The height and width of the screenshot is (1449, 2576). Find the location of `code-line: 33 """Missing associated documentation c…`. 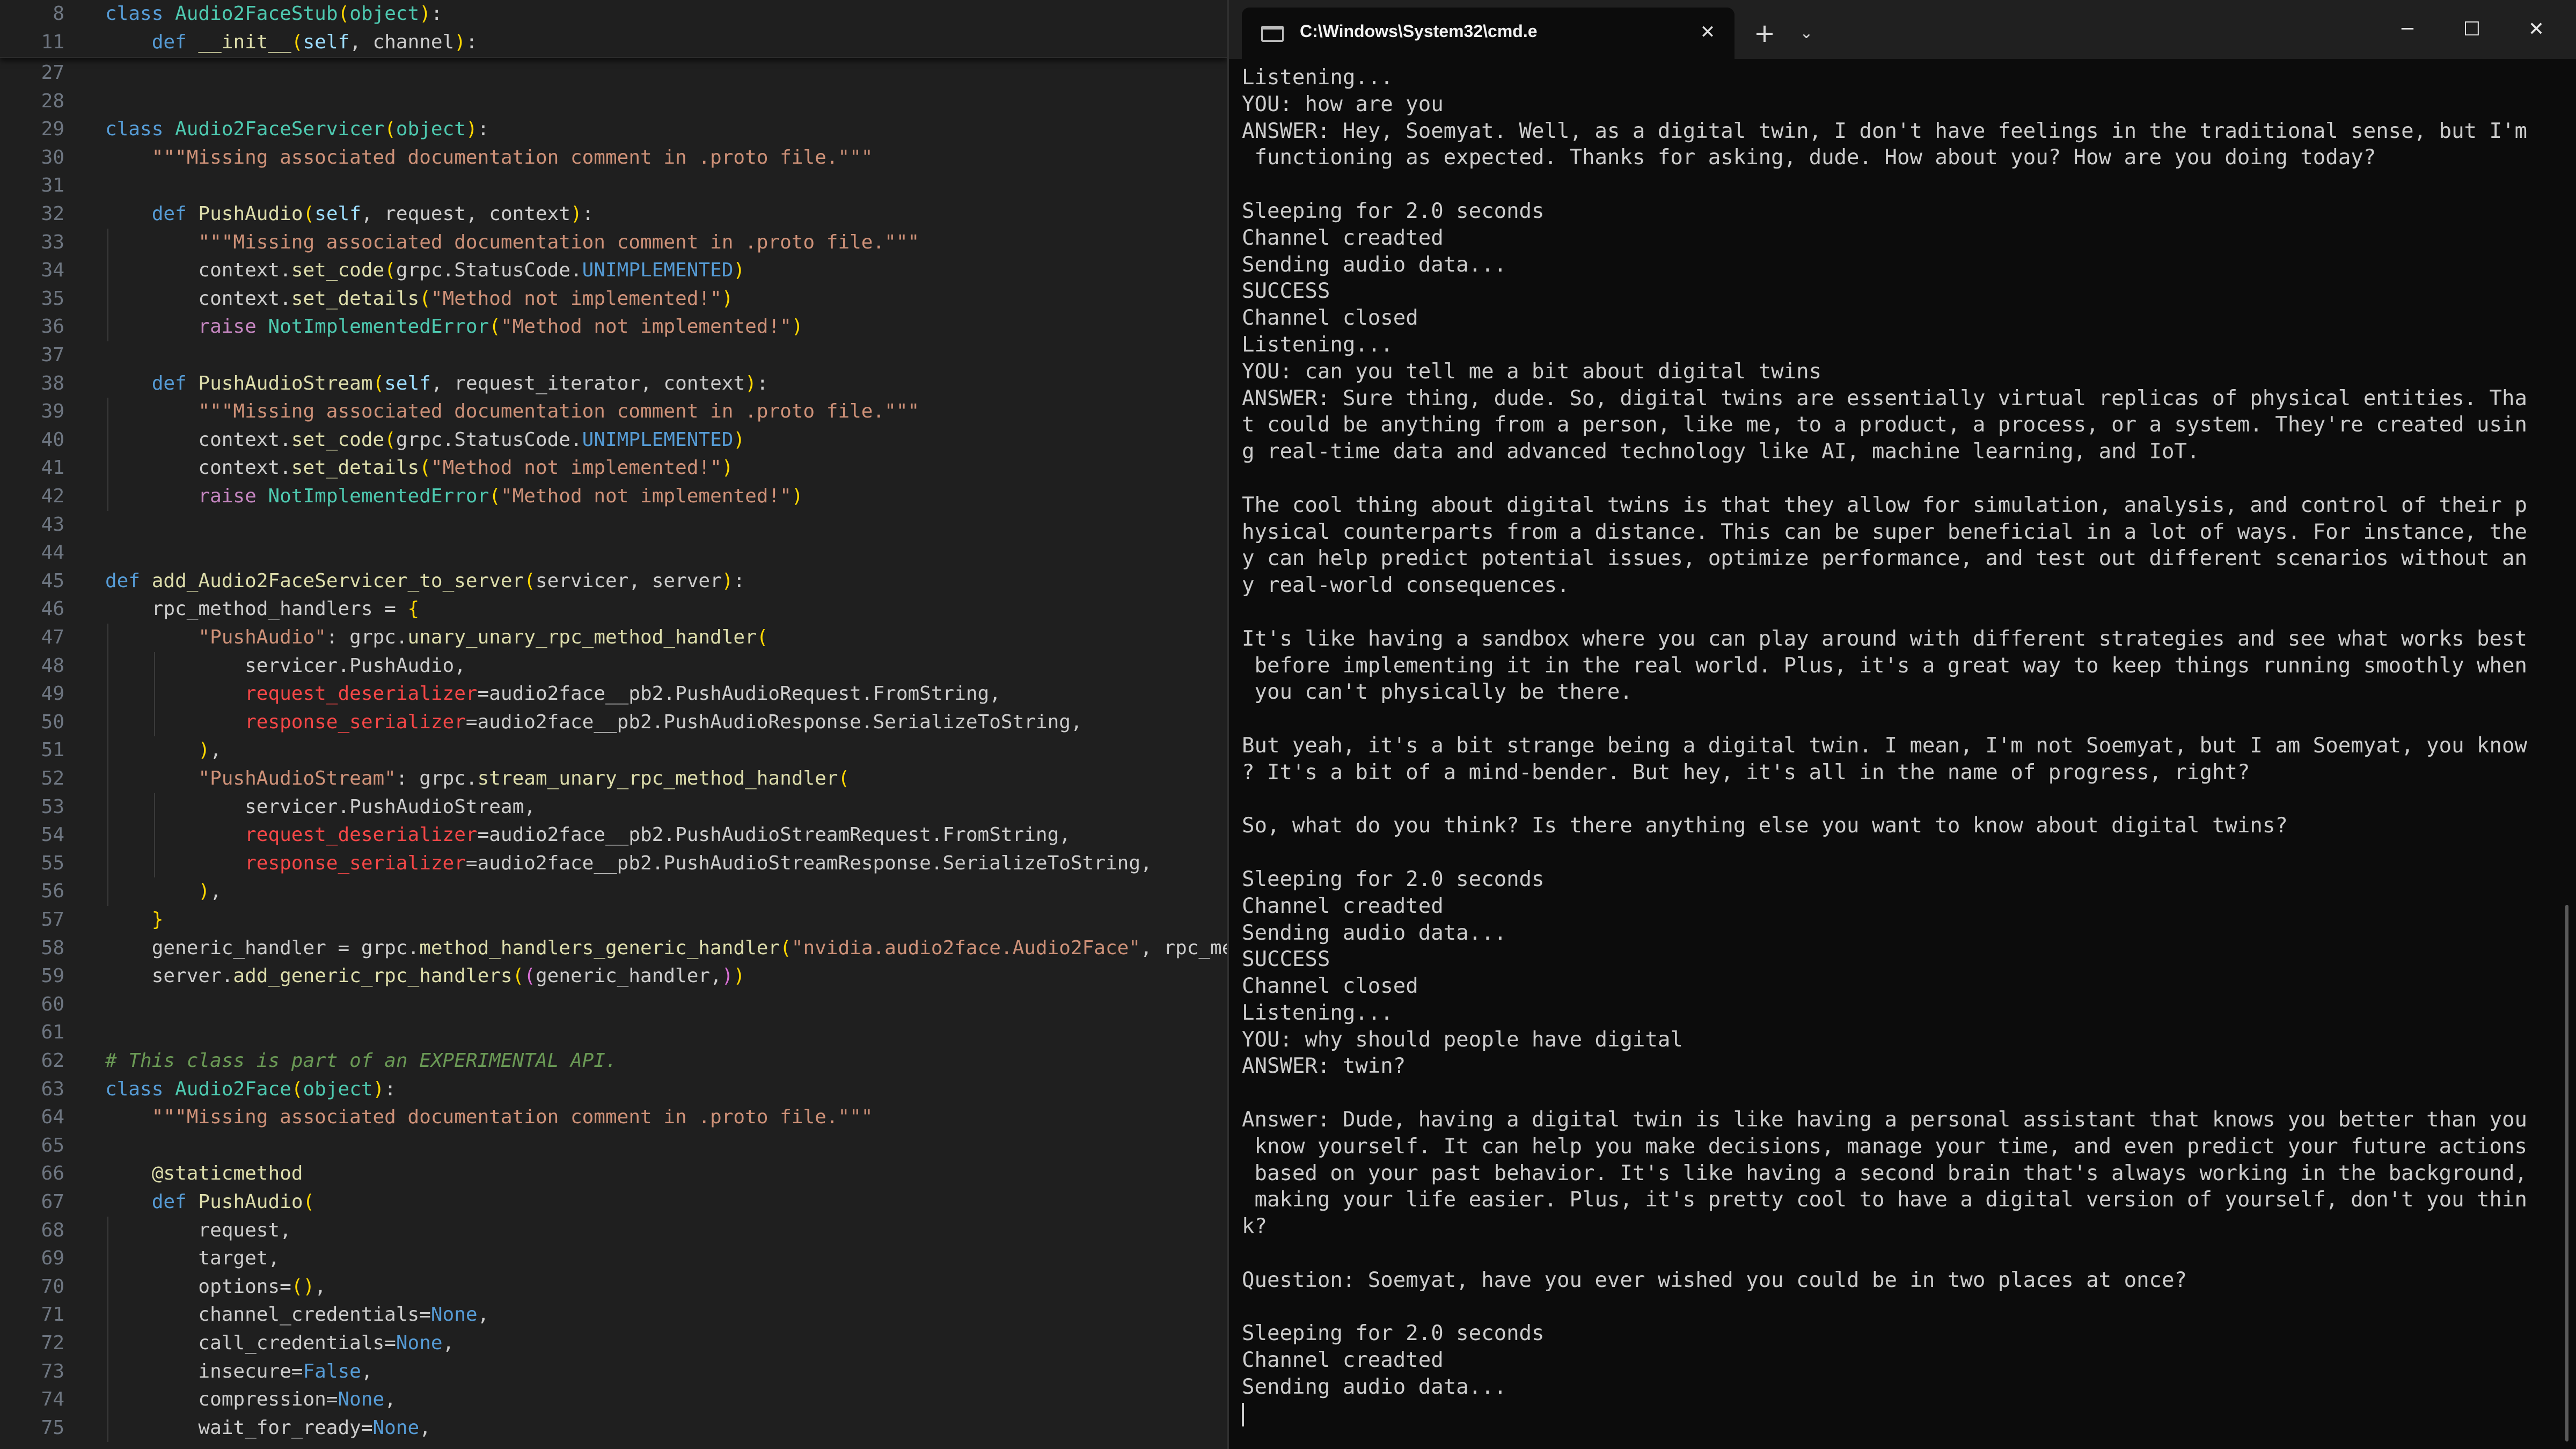

code-line: 33 """Missing associated documentation c… is located at coordinates (613, 242).